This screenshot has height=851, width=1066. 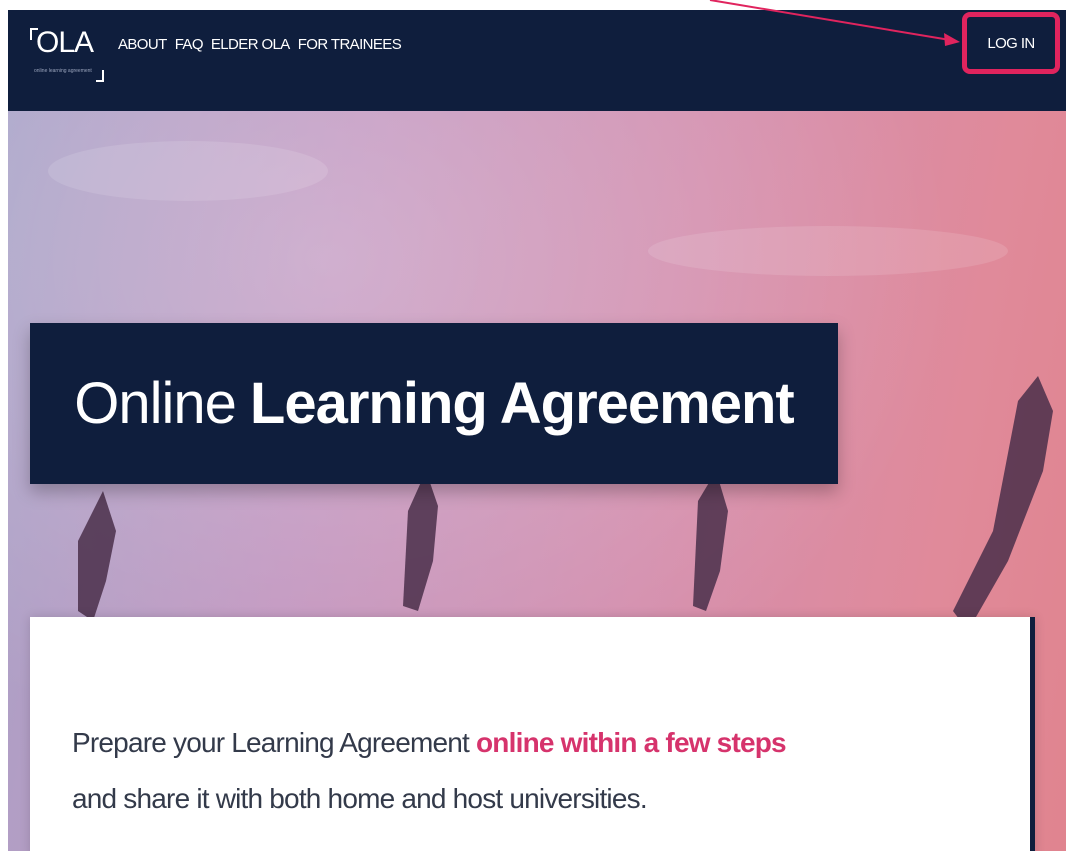 What do you see at coordinates (250, 44) in the screenshot?
I see `nav-link-elder-ola: ELDER OLA` at bounding box center [250, 44].